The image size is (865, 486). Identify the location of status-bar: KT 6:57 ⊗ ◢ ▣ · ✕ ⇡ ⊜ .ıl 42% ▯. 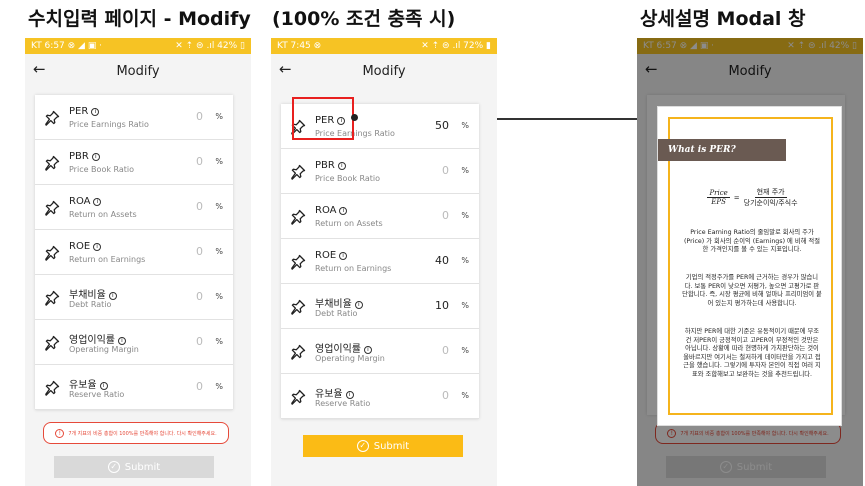
(138, 46).